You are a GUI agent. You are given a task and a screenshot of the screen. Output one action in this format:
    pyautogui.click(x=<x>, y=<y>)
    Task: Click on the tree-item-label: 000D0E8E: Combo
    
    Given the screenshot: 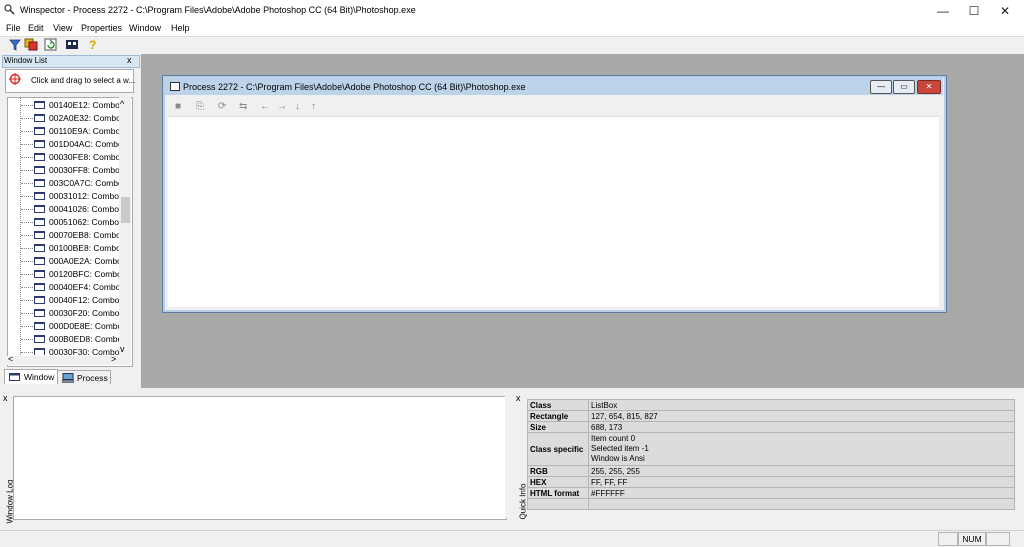 What is the action you would take?
    pyautogui.click(x=84, y=326)
    